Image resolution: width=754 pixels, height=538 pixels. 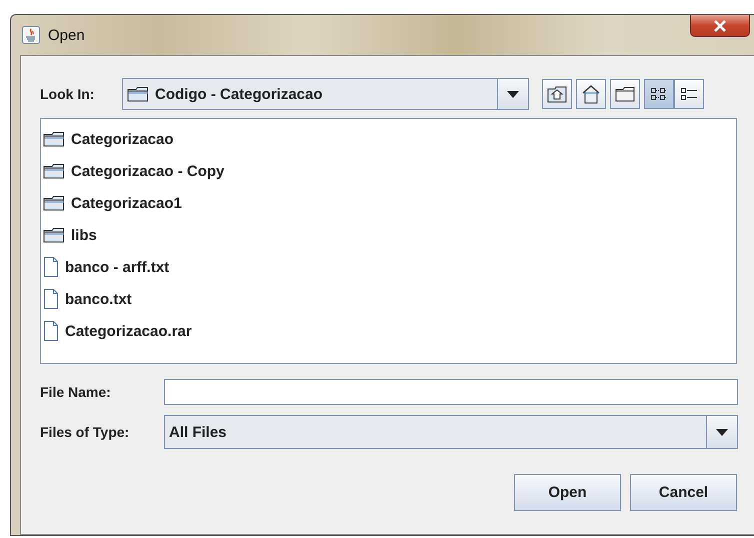 I want to click on close-button, so click(x=720, y=26).